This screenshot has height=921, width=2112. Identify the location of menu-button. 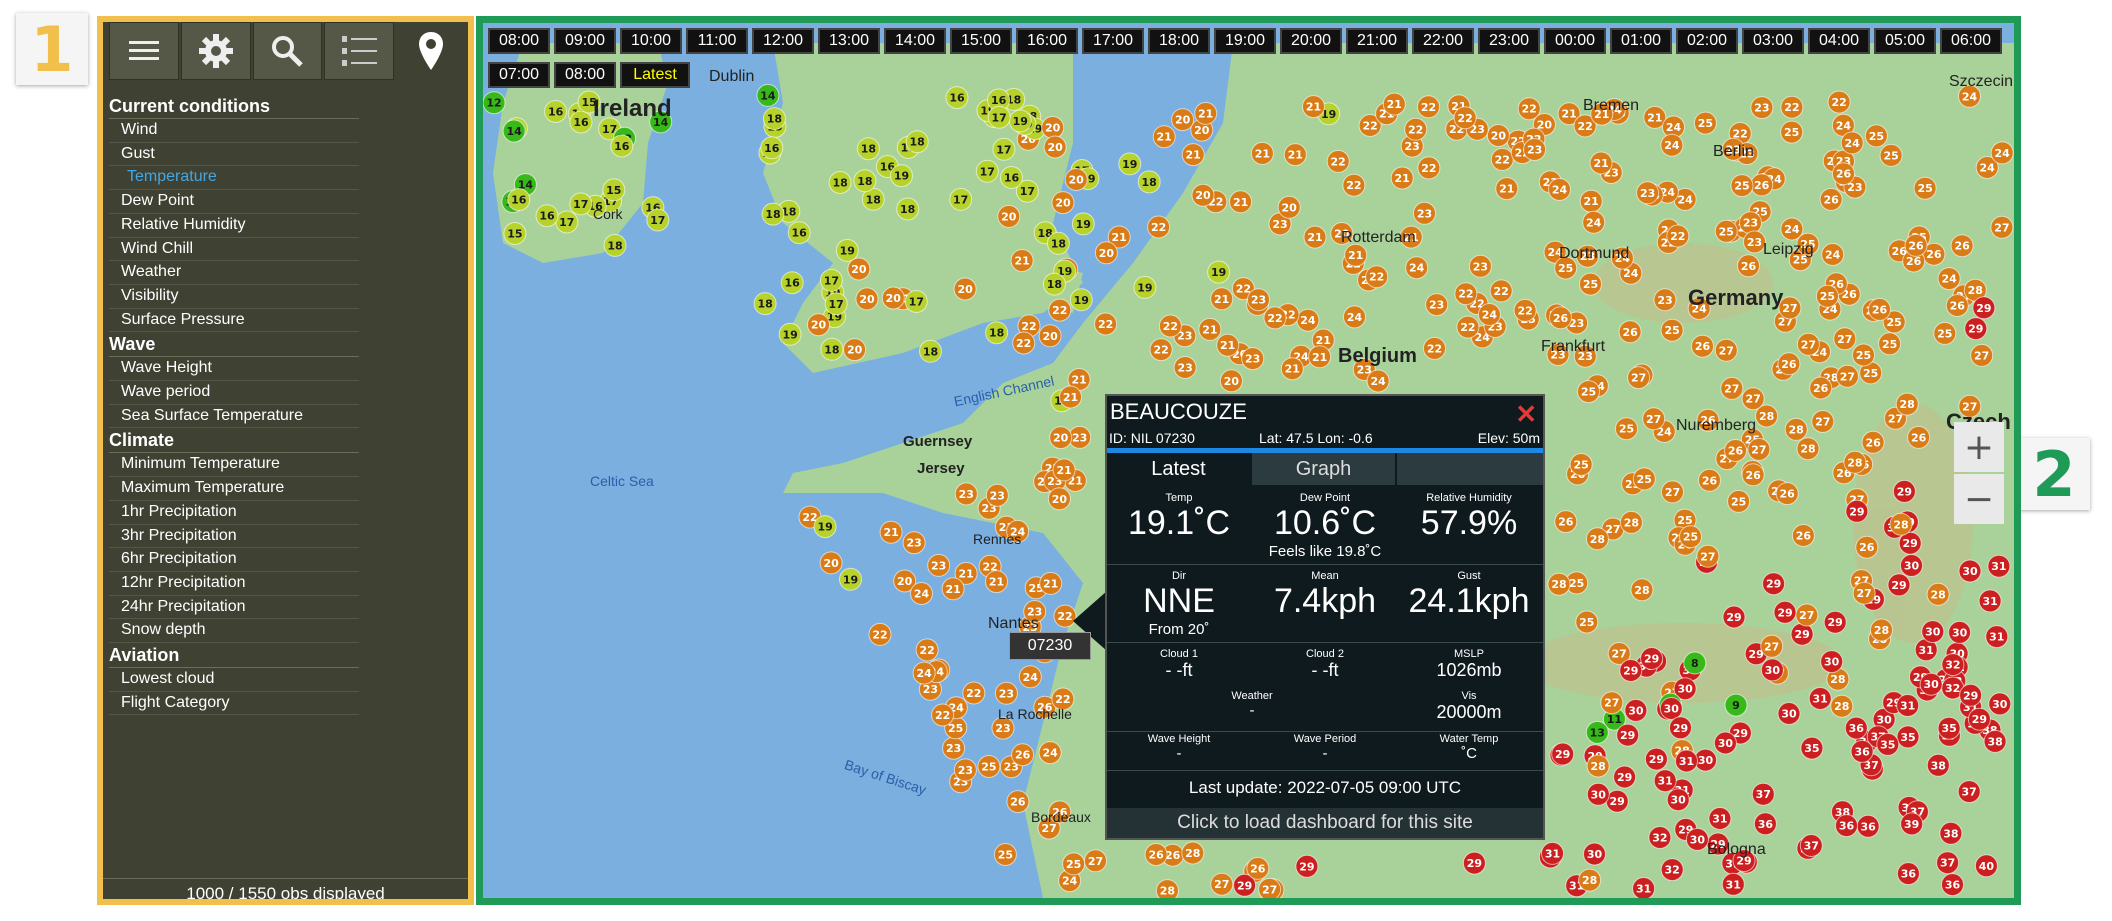
(144, 51).